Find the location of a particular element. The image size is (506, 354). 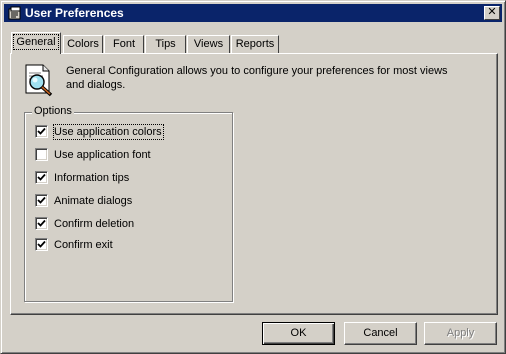

cancel-button: Cancel is located at coordinates (380, 333).